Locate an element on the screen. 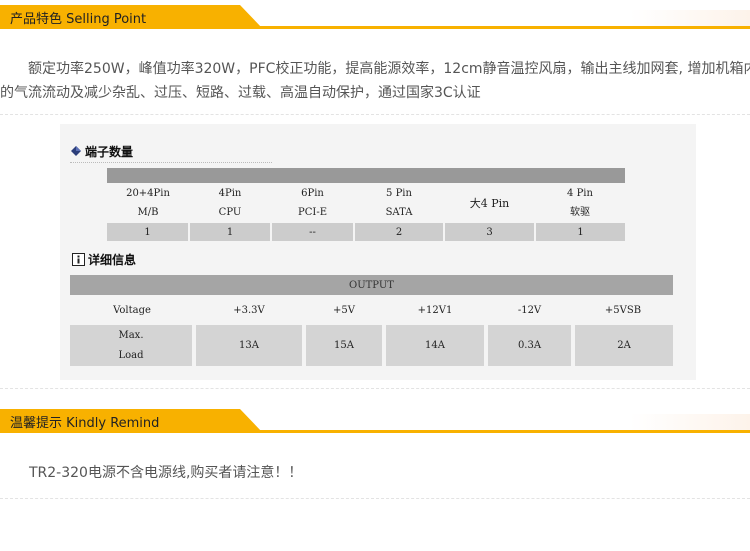 This screenshot has height=551, width=750. load-value: 0.3A is located at coordinates (528, 345).